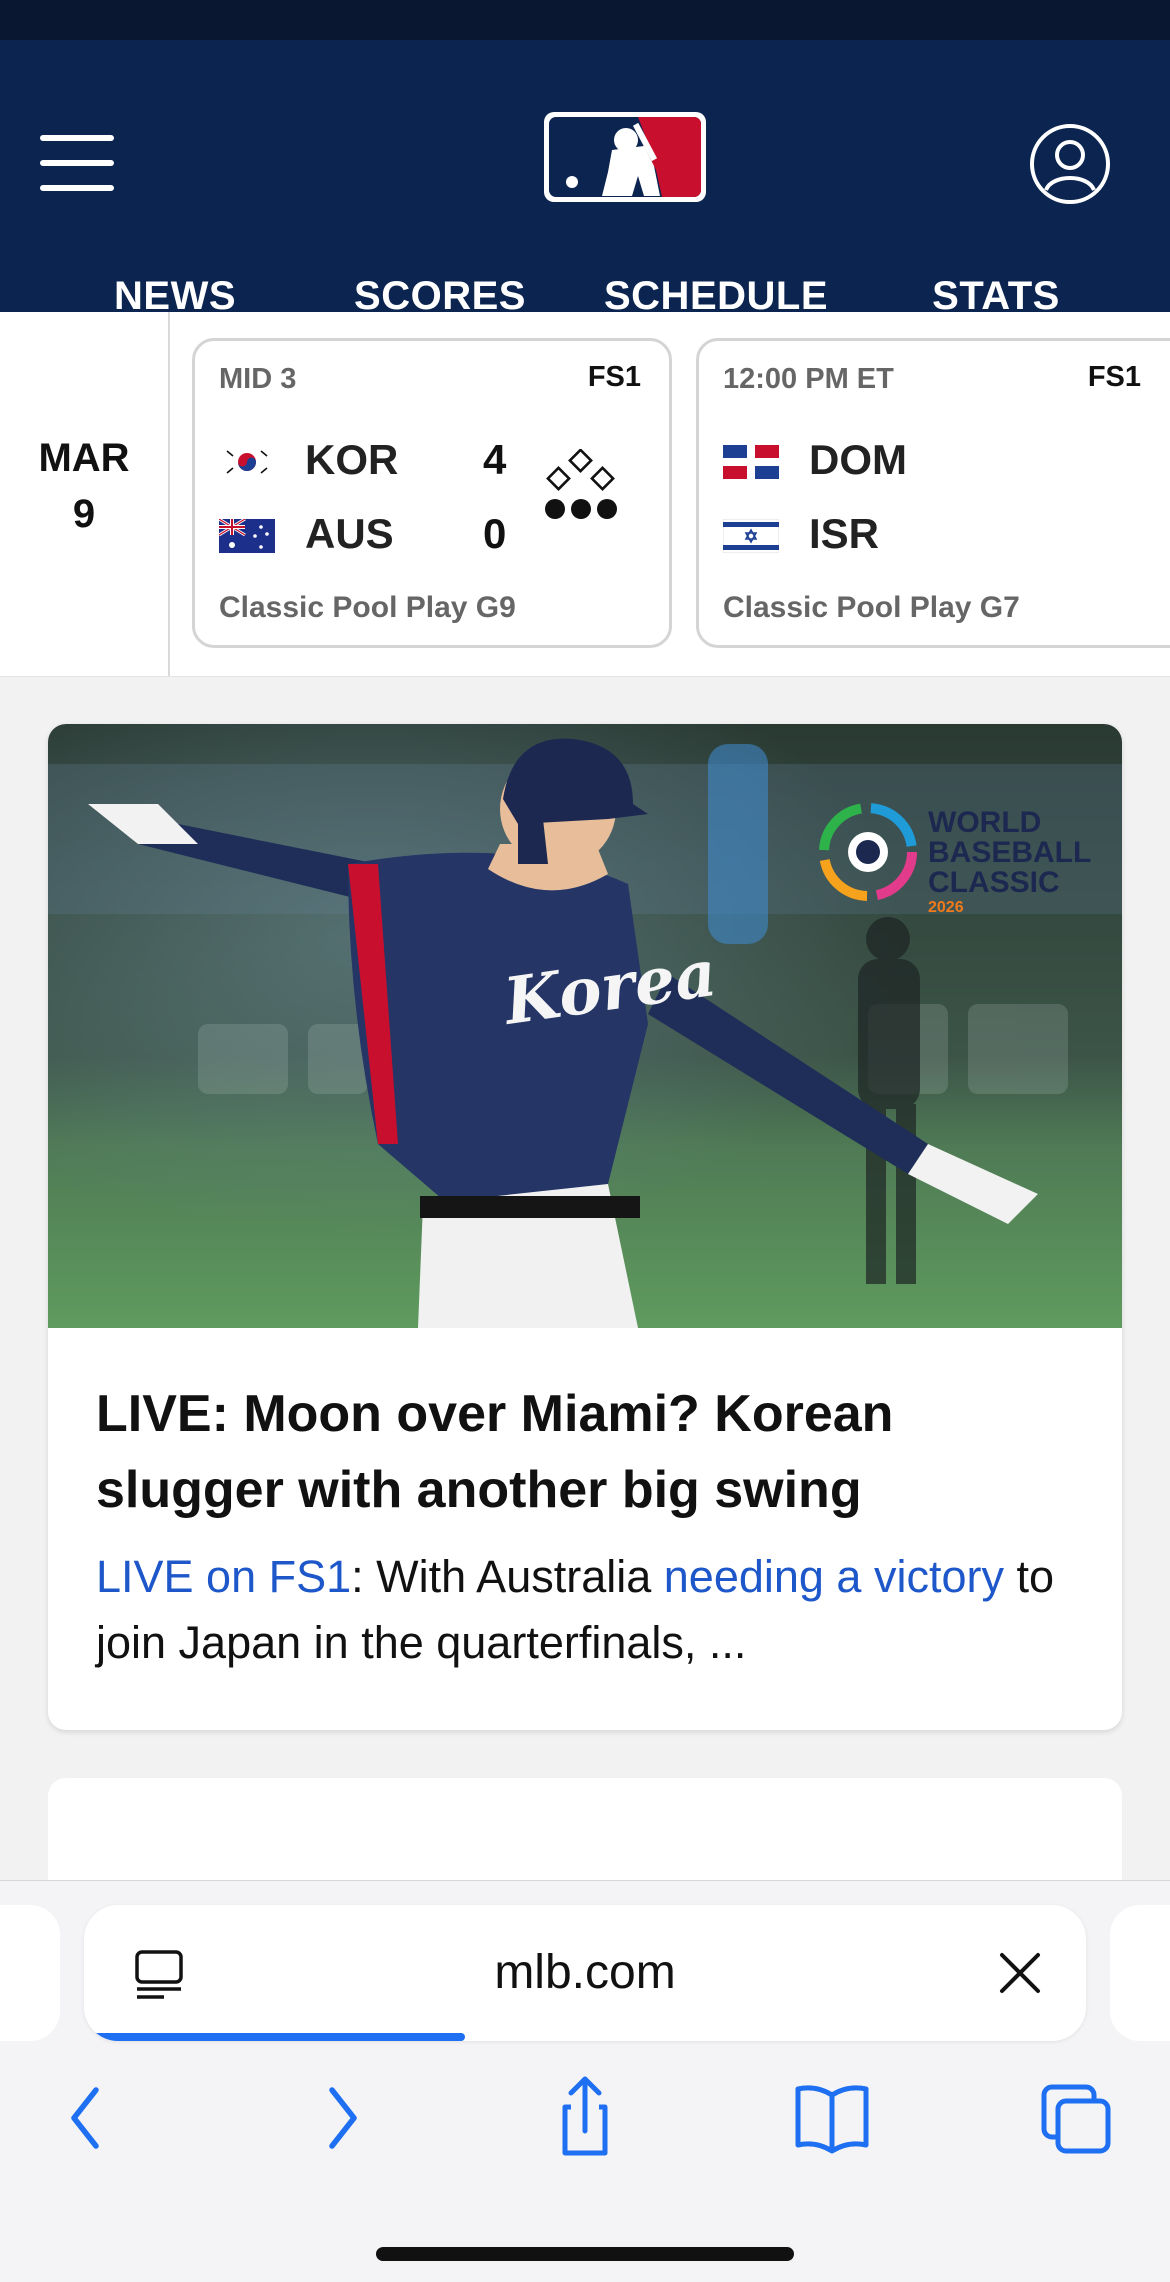 This screenshot has height=2282, width=1170. What do you see at coordinates (871, 607) in the screenshot?
I see `game-description: Classic Pool Play G7` at bounding box center [871, 607].